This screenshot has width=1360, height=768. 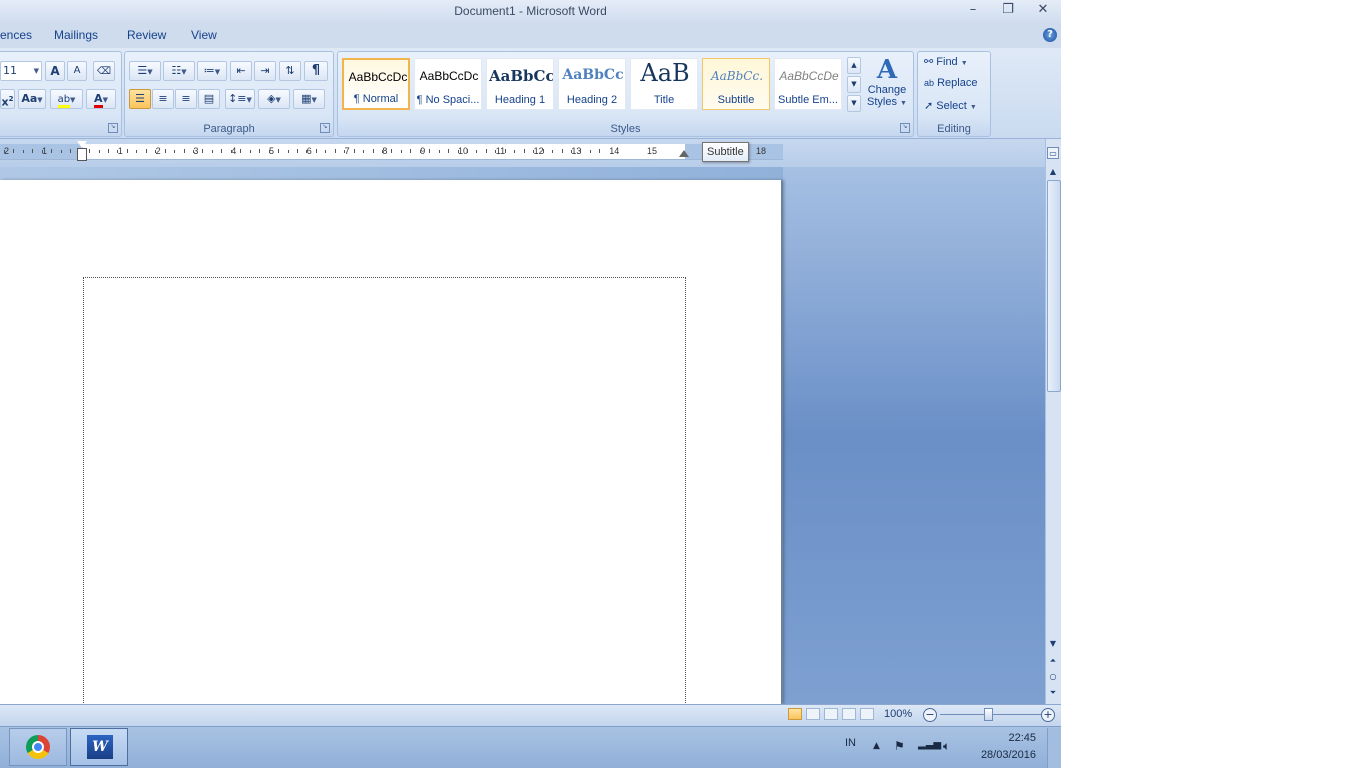 What do you see at coordinates (290, 71) in the screenshot?
I see `sort-button: ⇅` at bounding box center [290, 71].